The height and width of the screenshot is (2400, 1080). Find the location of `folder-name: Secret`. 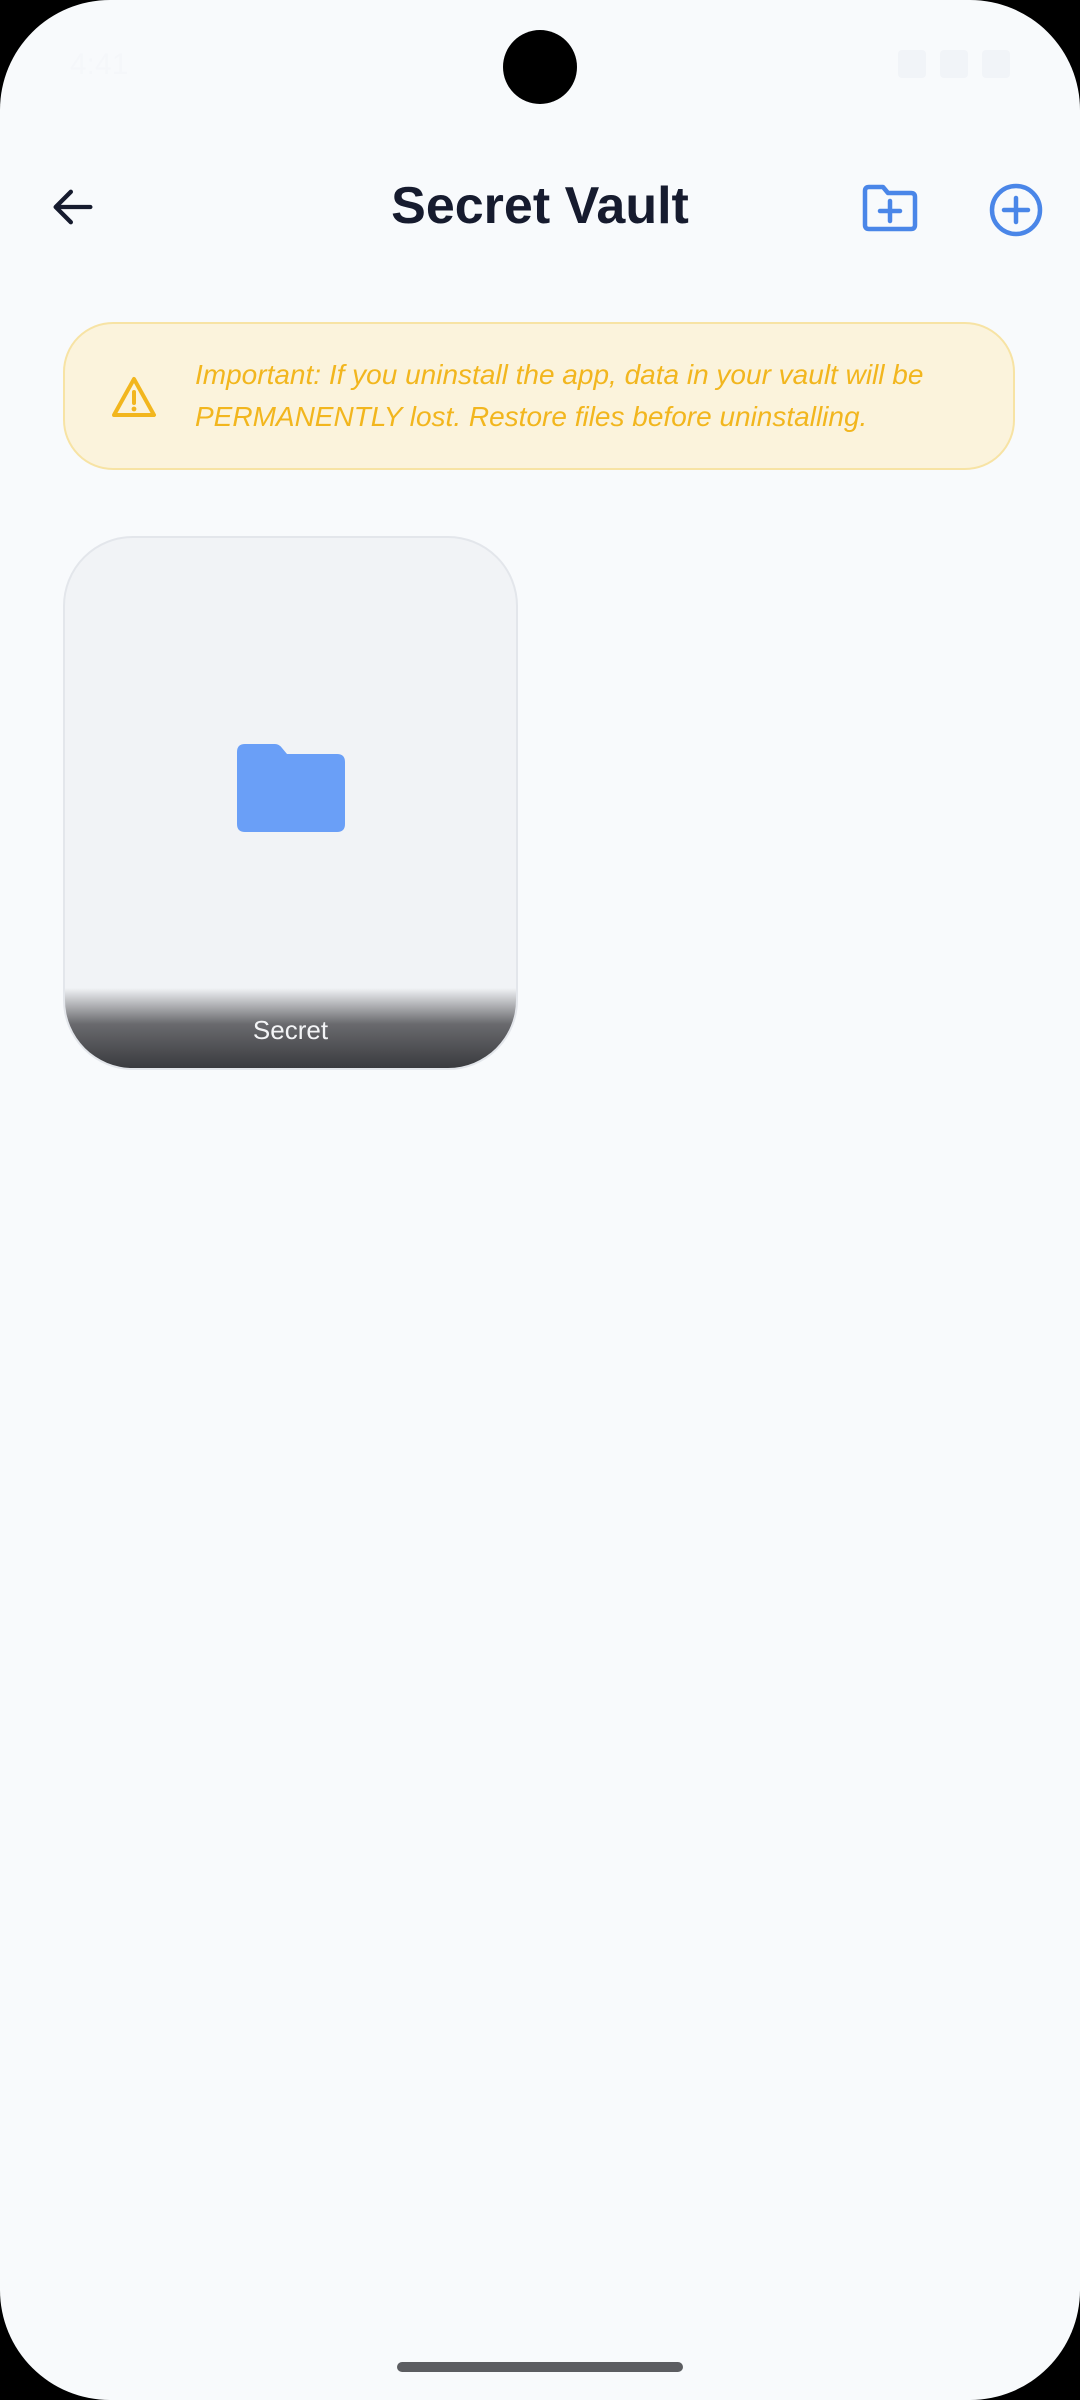

folder-name: Secret is located at coordinates (290, 1030).